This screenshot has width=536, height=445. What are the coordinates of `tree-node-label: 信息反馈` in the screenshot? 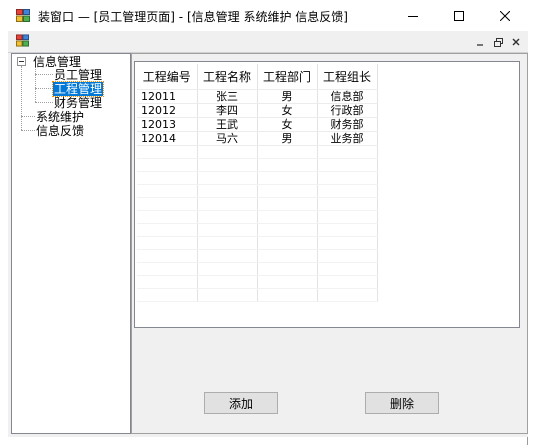 It's located at (60, 131).